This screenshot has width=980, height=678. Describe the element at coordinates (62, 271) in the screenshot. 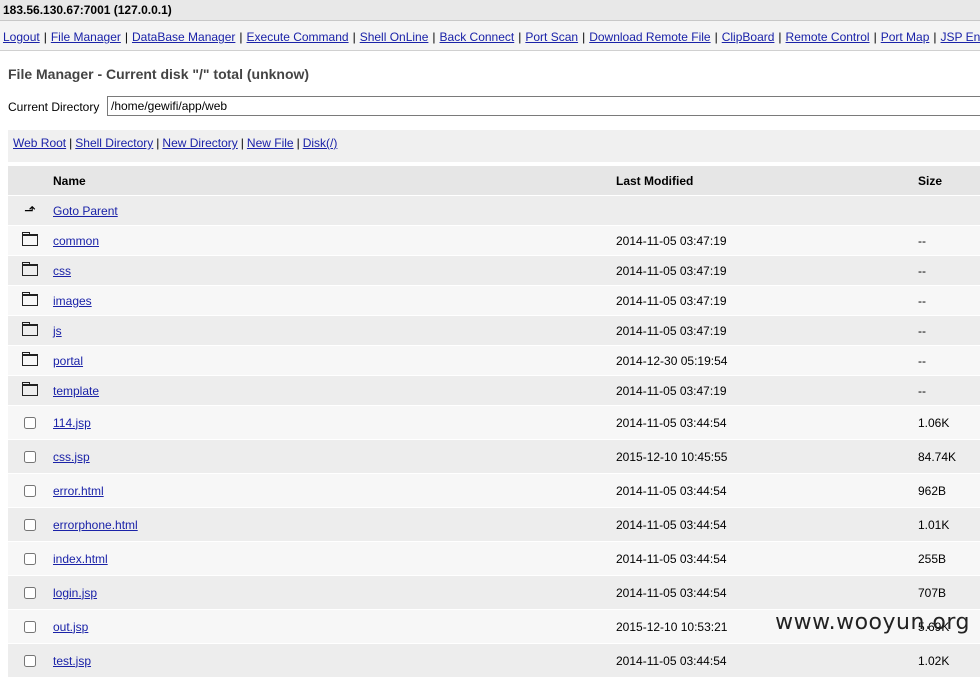

I see `directory-link: css` at that location.